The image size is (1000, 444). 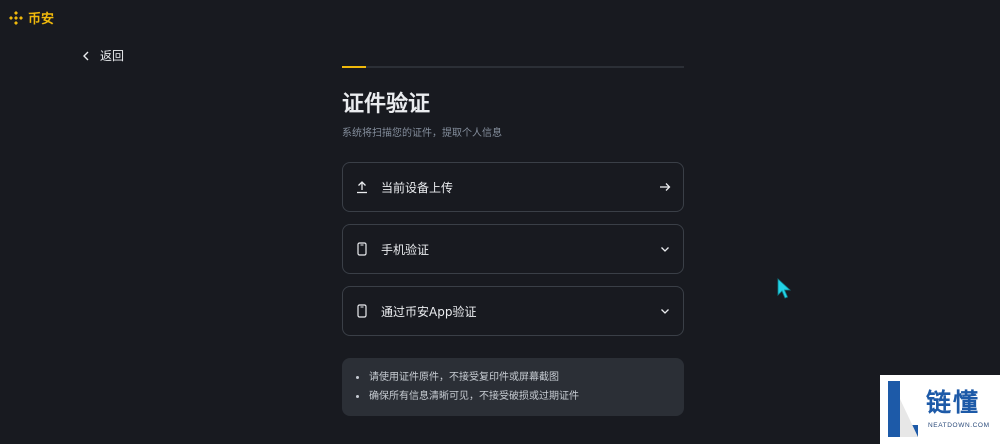 I want to click on binance-logo: 币安, so click(x=31, y=17).